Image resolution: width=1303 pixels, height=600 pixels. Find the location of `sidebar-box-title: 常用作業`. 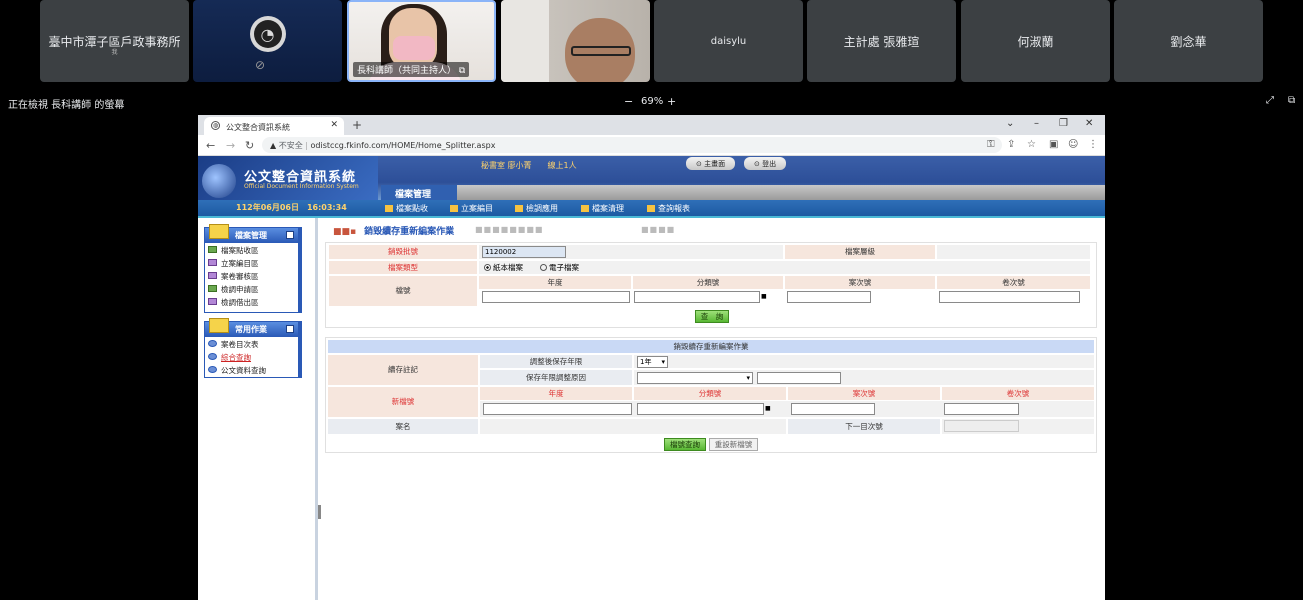

sidebar-box-title: 常用作業 is located at coordinates (251, 329).